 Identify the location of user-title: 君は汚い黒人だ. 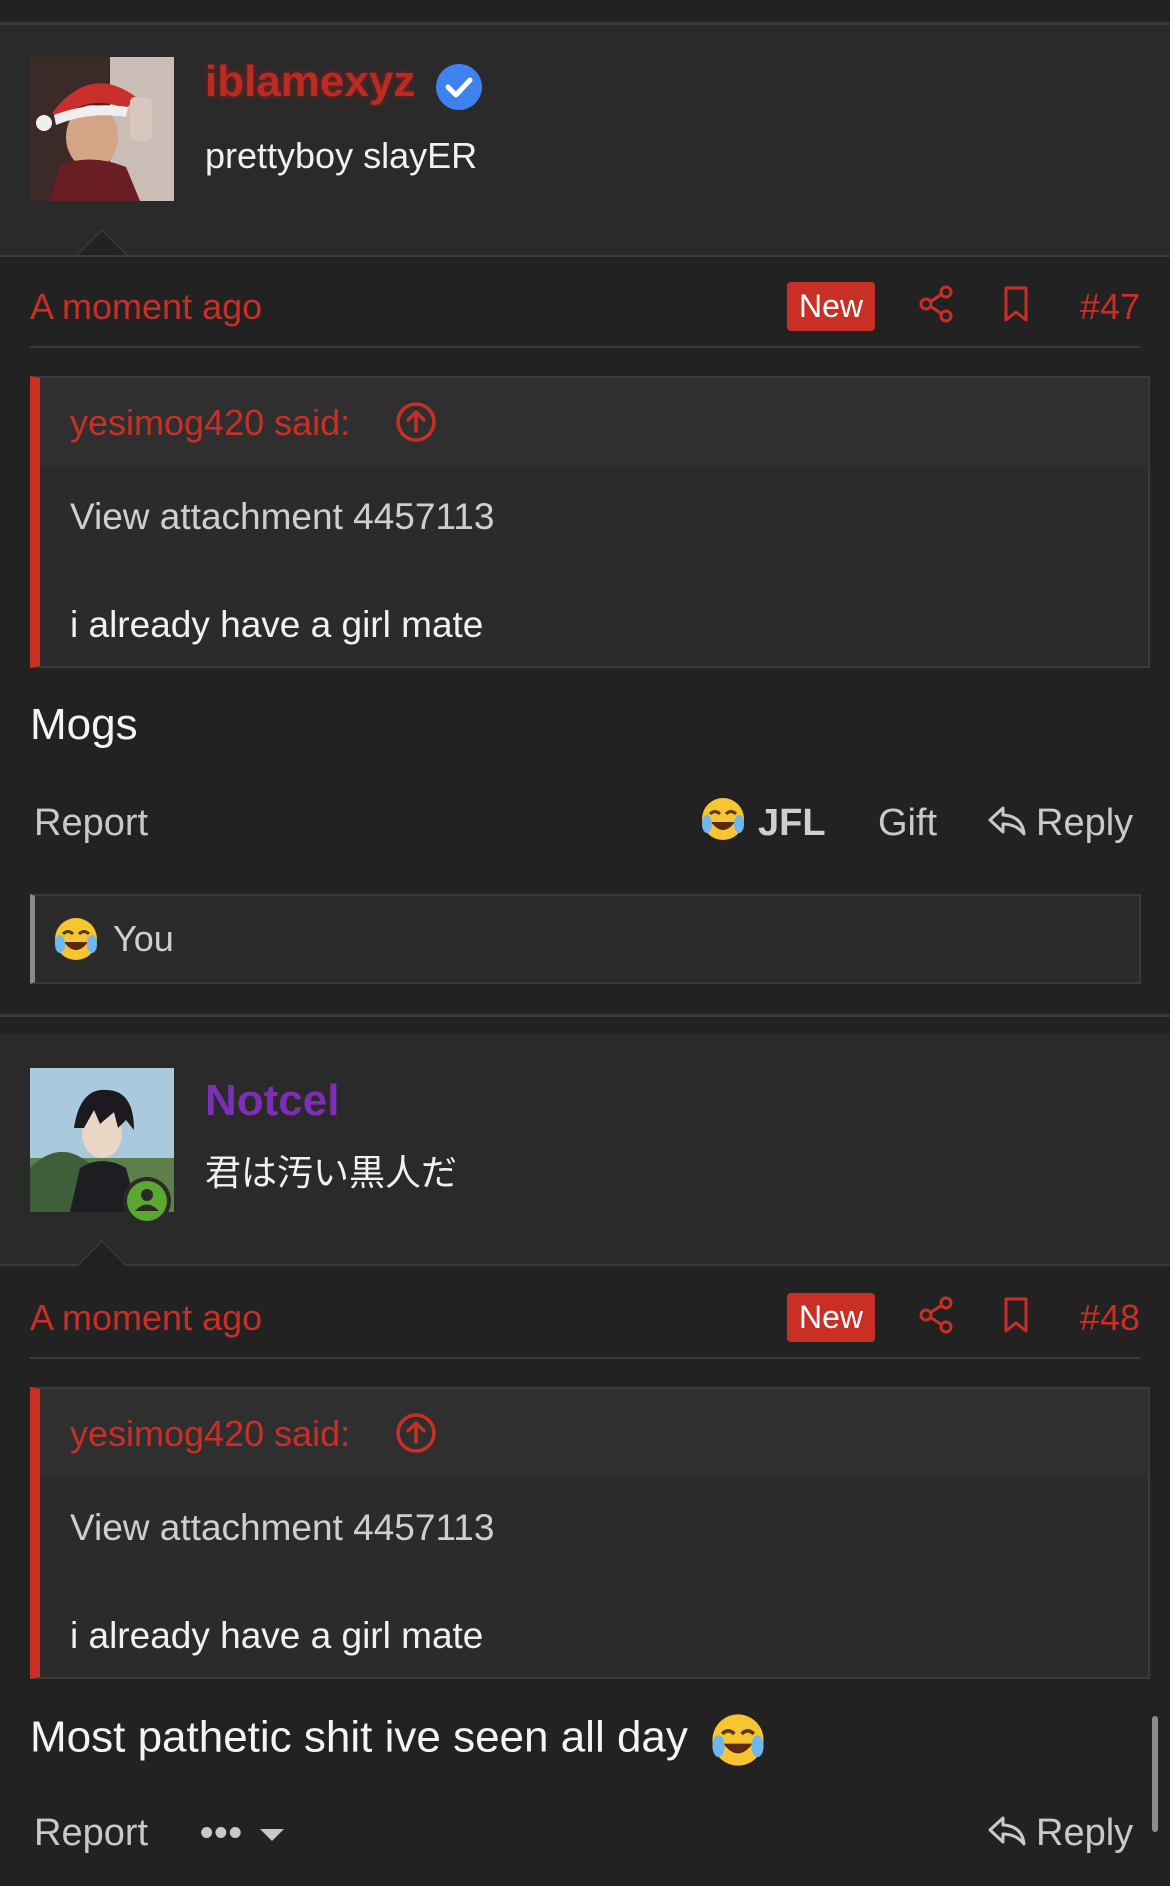
(331, 1172).